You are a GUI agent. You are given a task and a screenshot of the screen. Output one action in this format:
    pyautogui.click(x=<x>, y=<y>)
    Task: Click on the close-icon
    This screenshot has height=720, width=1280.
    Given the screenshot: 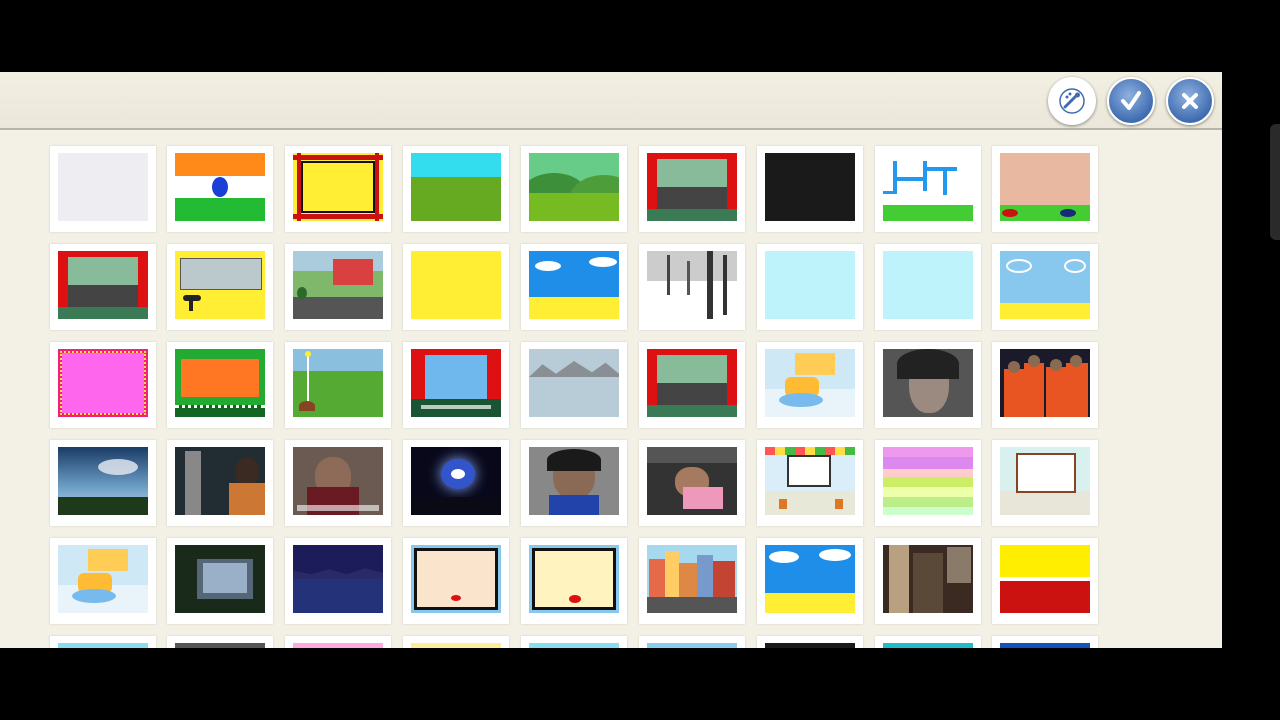 What is the action you would take?
    pyautogui.click(x=1190, y=101)
    